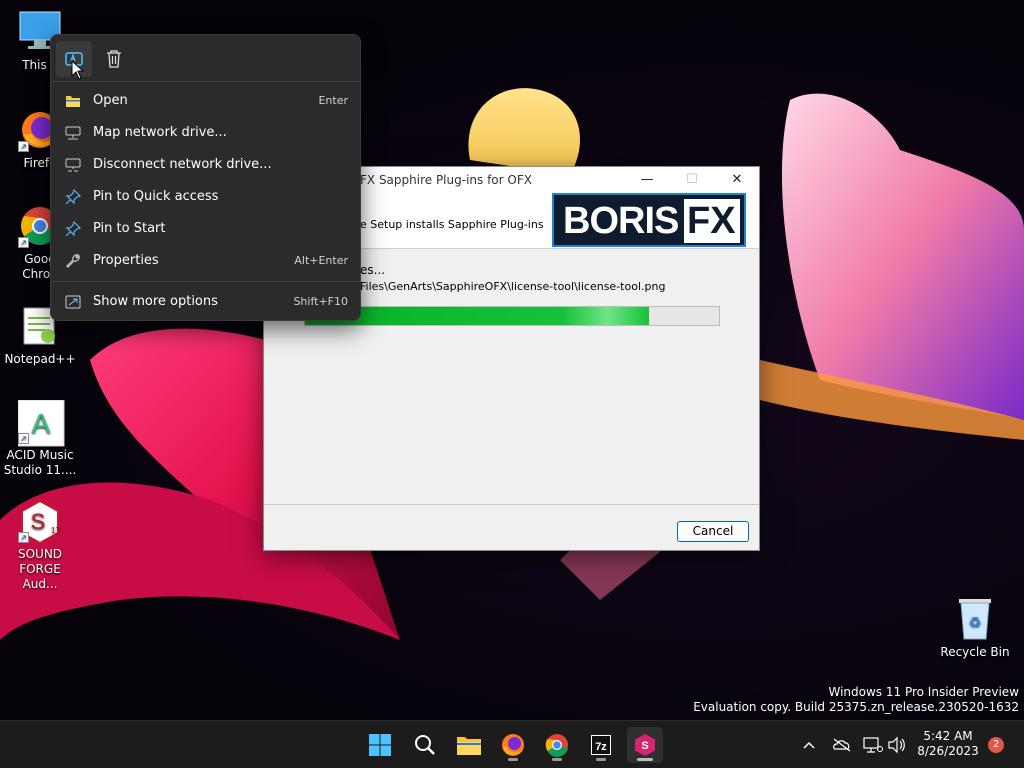 The width and height of the screenshot is (1024, 768). I want to click on tray-onedrive, so click(842, 744).